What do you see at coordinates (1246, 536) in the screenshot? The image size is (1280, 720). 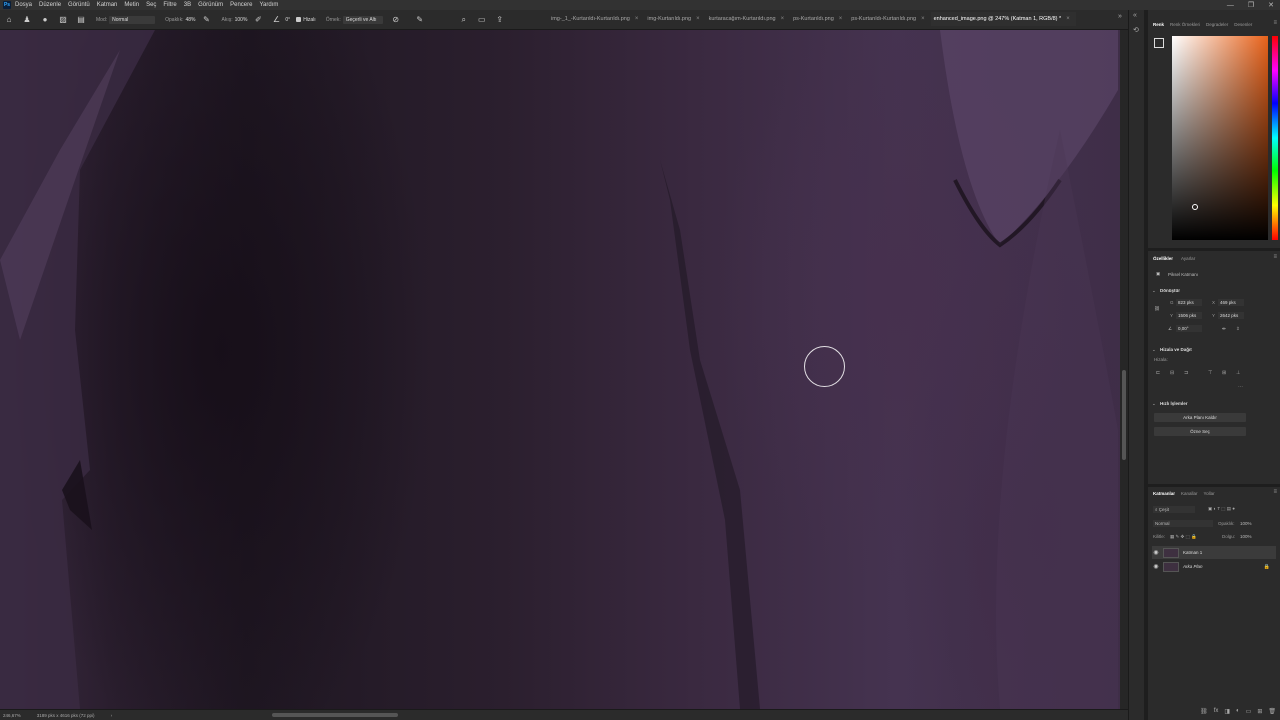 I see `fill-value: 100%` at bounding box center [1246, 536].